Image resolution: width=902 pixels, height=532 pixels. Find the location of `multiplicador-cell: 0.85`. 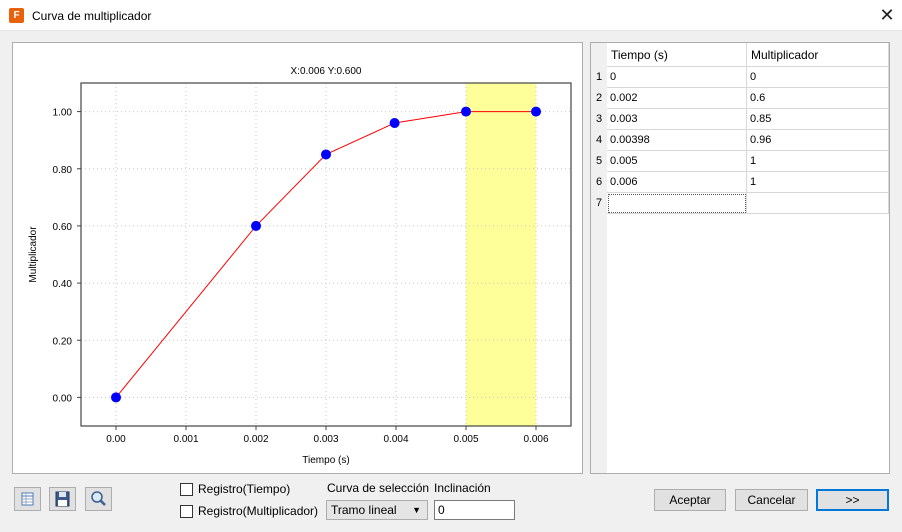

multiplicador-cell: 0.85 is located at coordinates (818, 119).